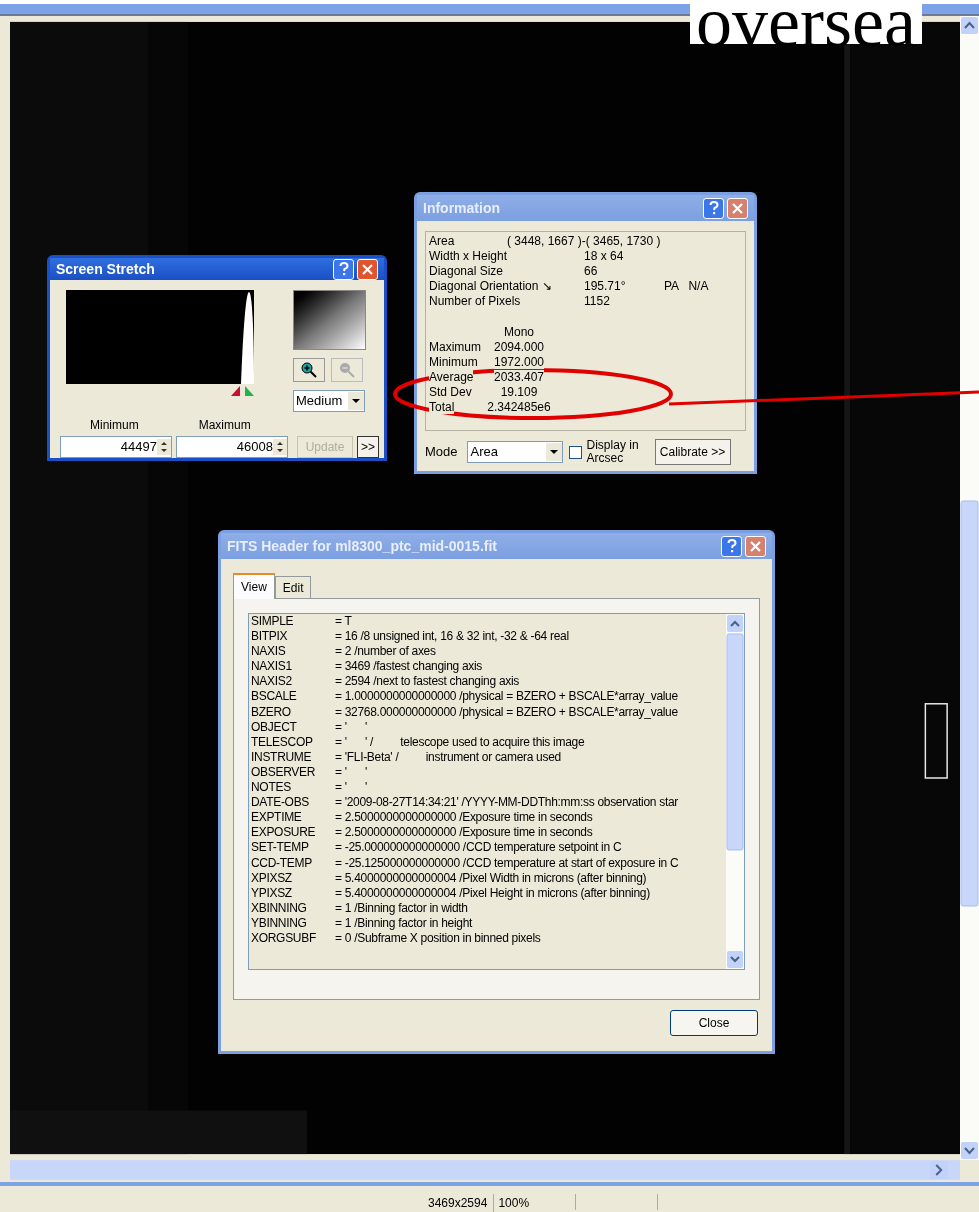 This screenshot has height=1212, width=979. Describe the element at coordinates (347, 370) in the screenshot. I see `zoom-out-icon` at that location.